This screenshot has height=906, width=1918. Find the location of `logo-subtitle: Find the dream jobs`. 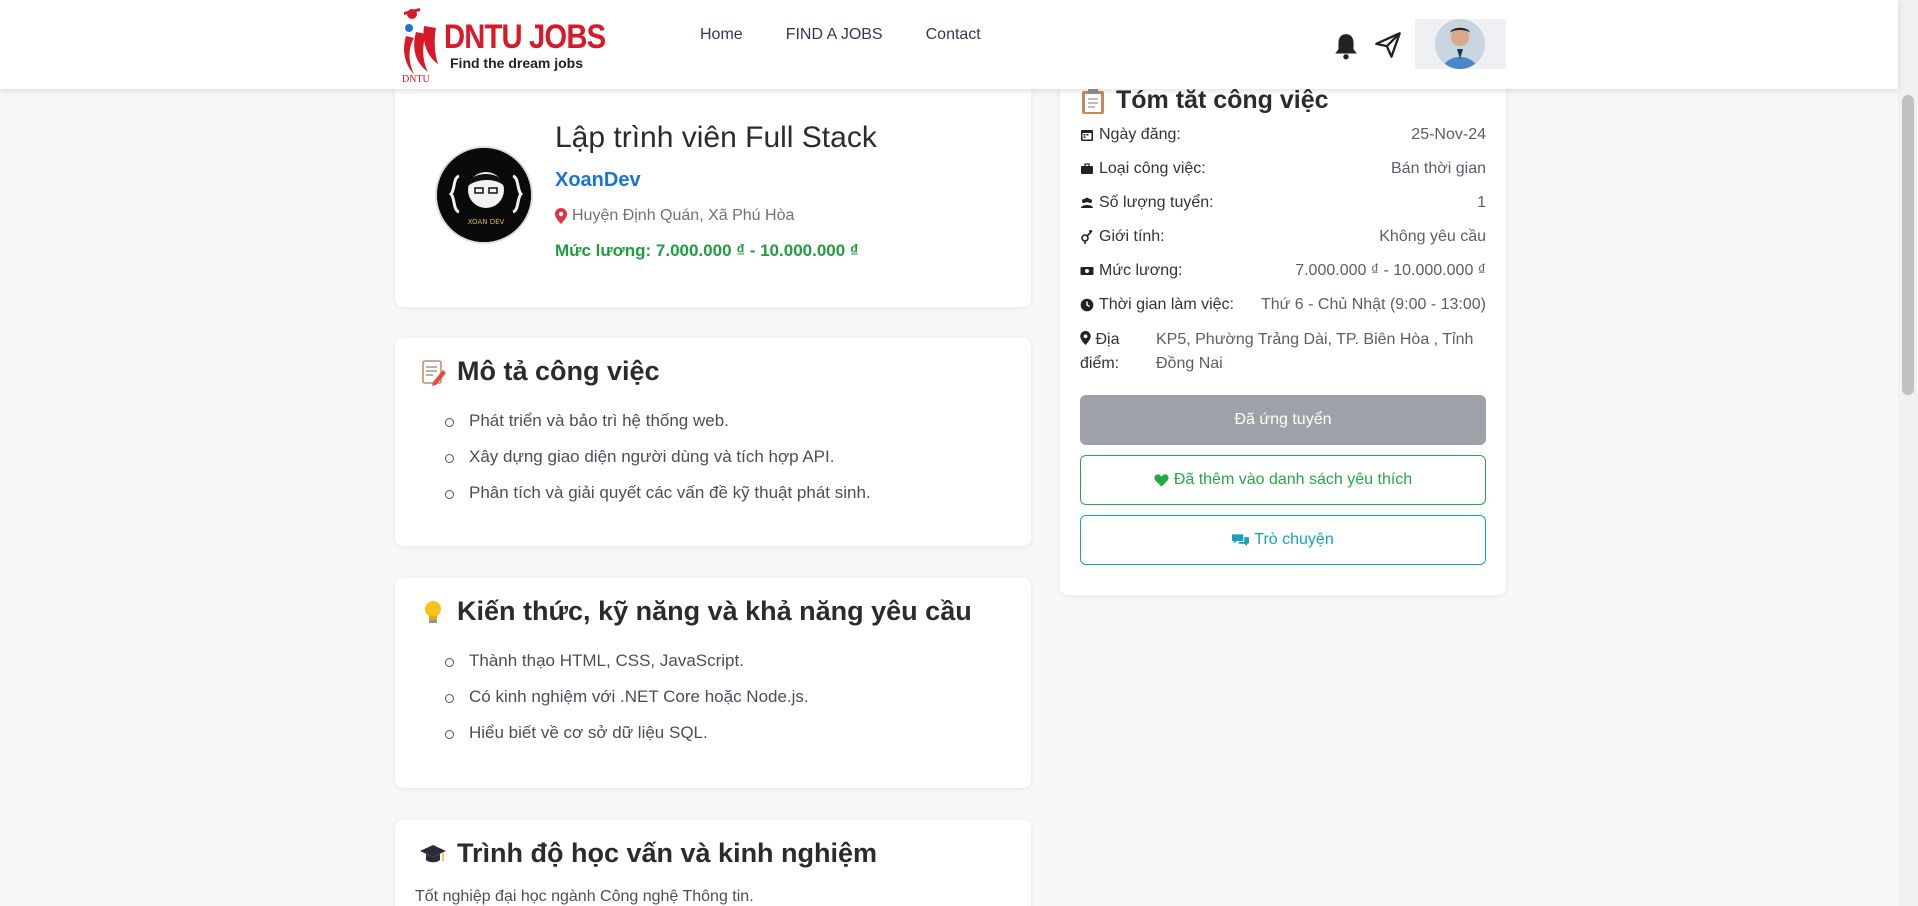

logo-subtitle: Find the dream jobs is located at coordinates (517, 63).